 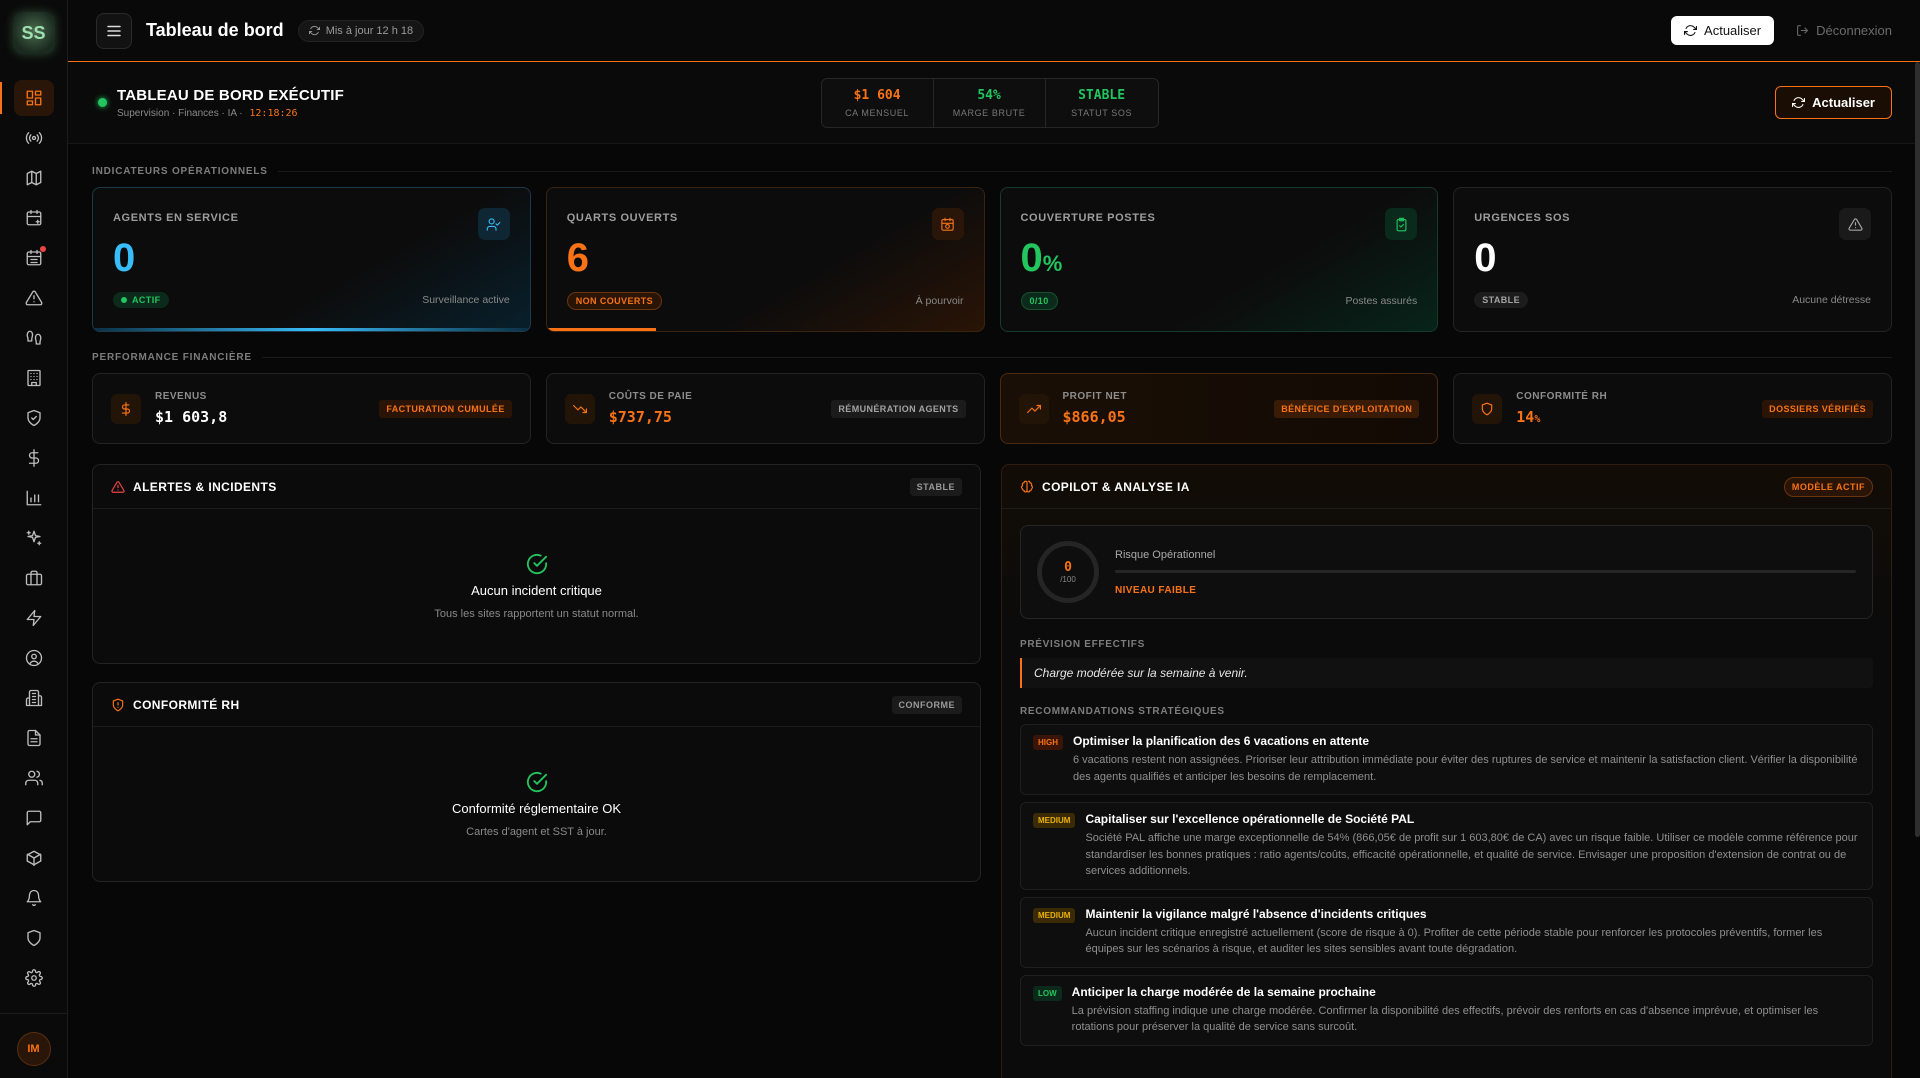 What do you see at coordinates (34, 218) in the screenshot?
I see `sidebar-item-calendar-plus` at bounding box center [34, 218].